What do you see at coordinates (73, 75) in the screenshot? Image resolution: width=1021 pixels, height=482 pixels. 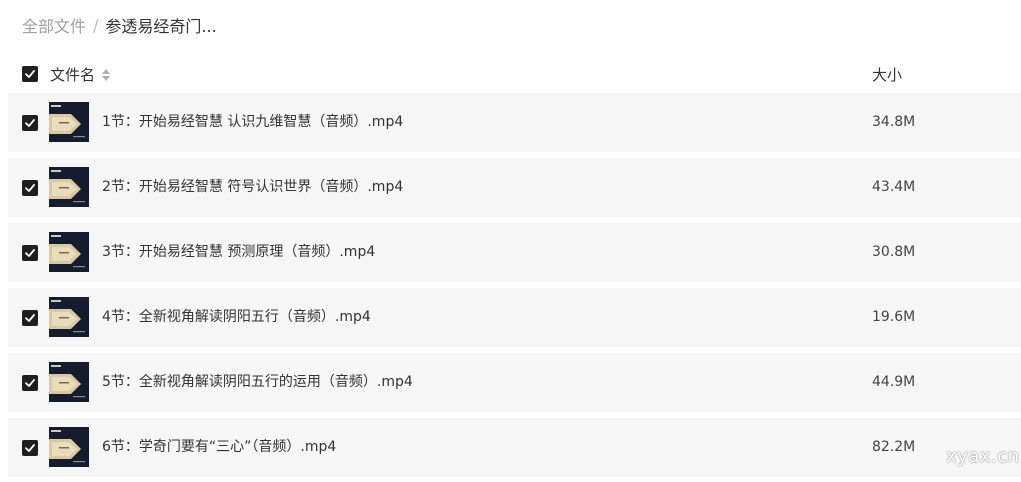 I see `column-header-name-label: 文件名` at bounding box center [73, 75].